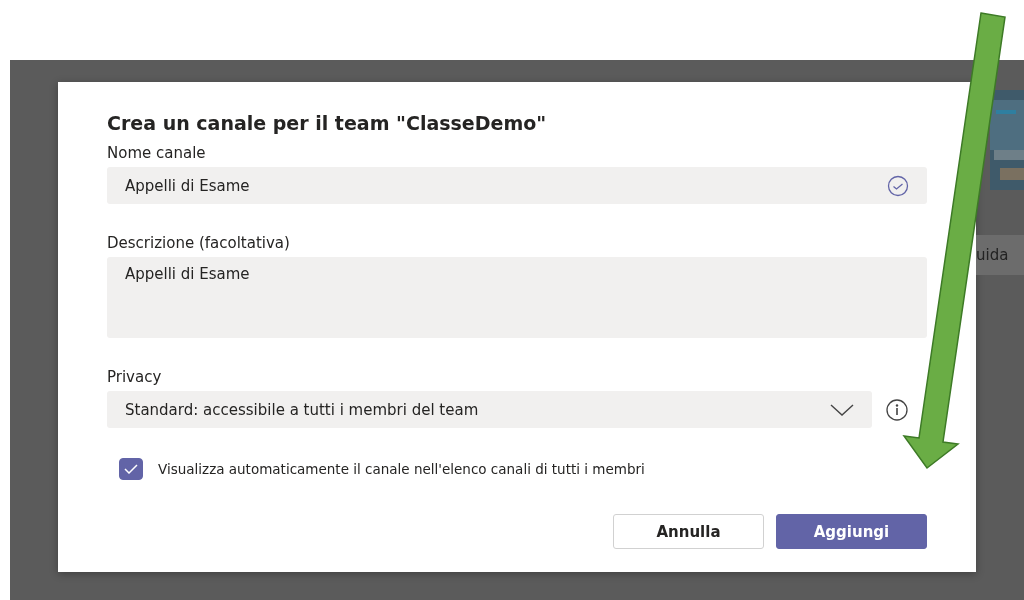 The height and width of the screenshot is (600, 1024). What do you see at coordinates (897, 409) in the screenshot?
I see `info-icon` at bounding box center [897, 409].